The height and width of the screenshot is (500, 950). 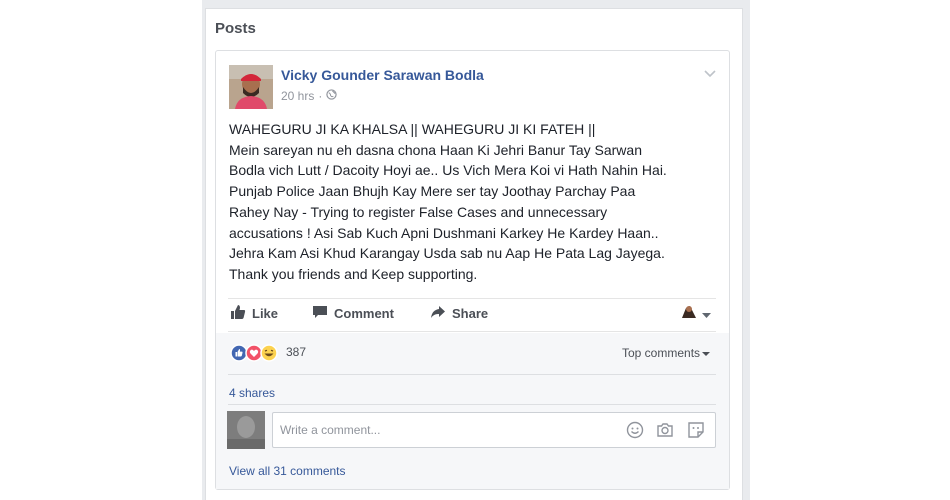 I want to click on like-label: Like, so click(x=265, y=313).